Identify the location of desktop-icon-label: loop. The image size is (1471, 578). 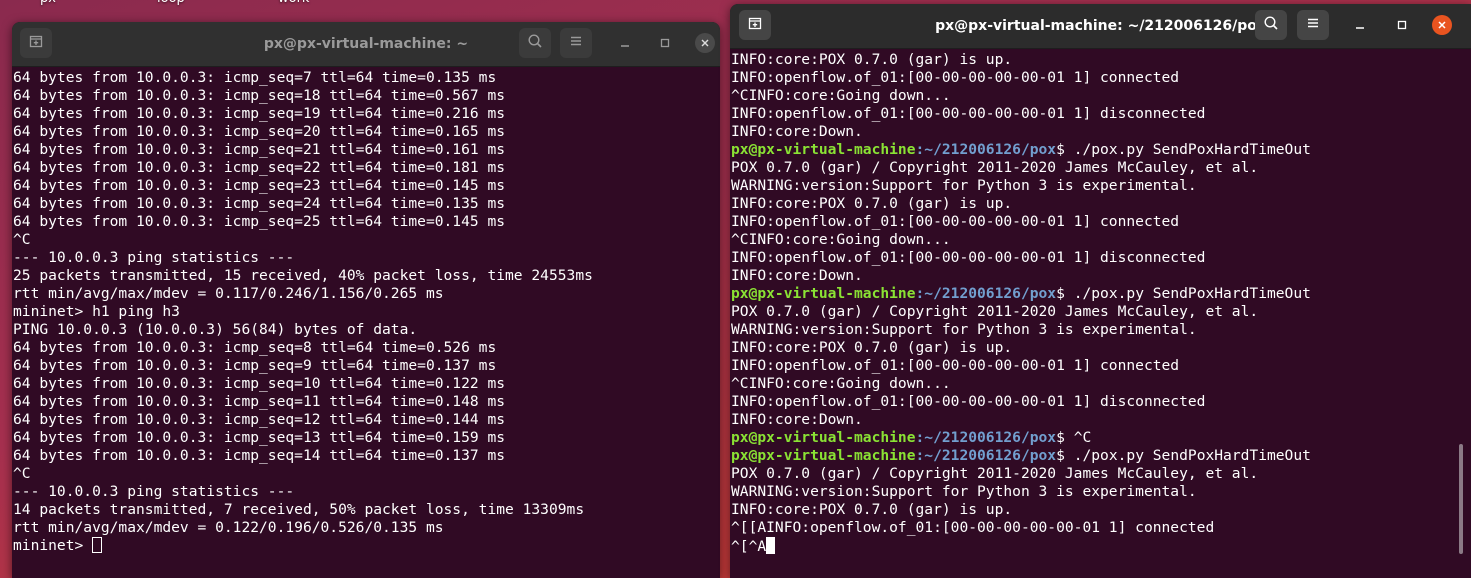
(171, 3).